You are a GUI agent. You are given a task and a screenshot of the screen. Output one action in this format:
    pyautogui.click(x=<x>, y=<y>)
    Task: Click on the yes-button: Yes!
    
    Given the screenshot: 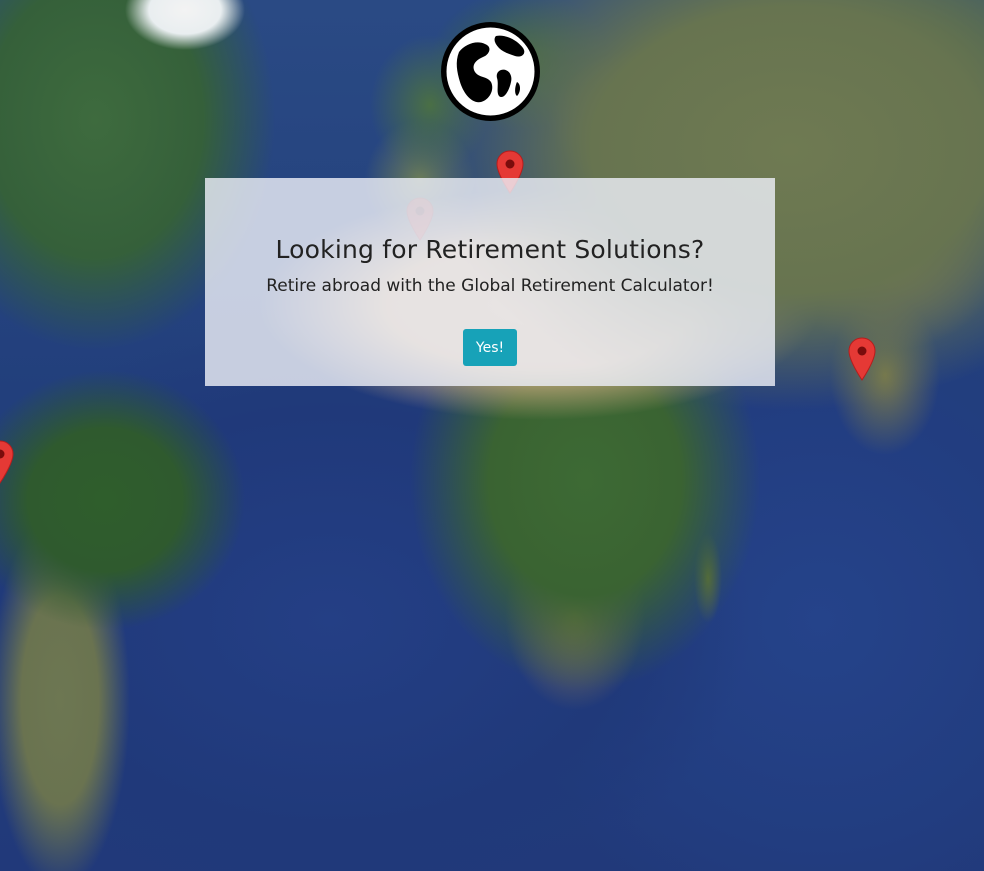 What is the action you would take?
    pyautogui.click(x=490, y=347)
    